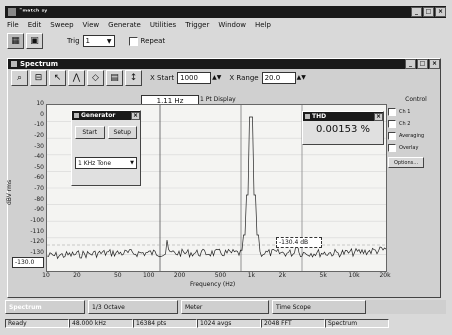 The height and width of the screenshot is (335, 452). I want to click on generator-panel-icon, so click(76, 115).